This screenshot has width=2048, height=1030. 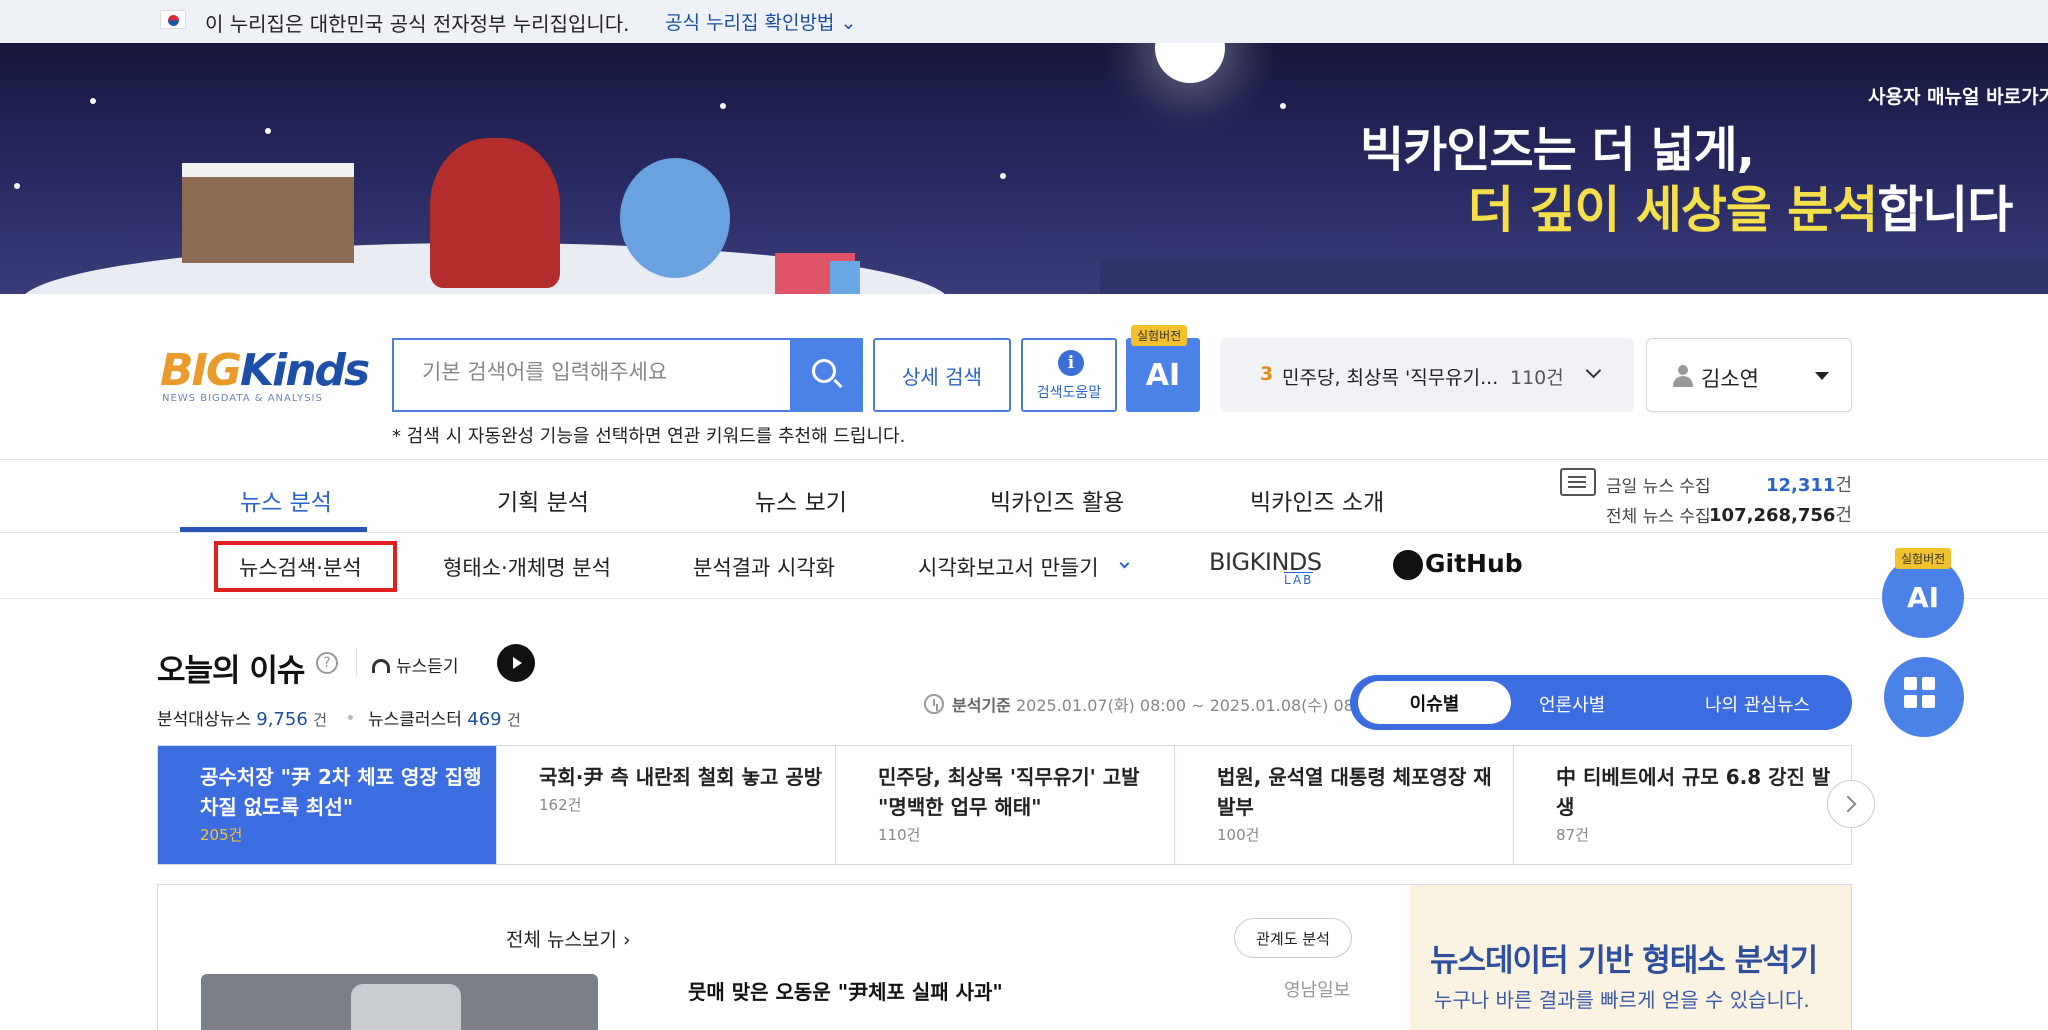 What do you see at coordinates (764, 567) in the screenshot?
I see `subnav-result-visualization: 분석결과 시각화` at bounding box center [764, 567].